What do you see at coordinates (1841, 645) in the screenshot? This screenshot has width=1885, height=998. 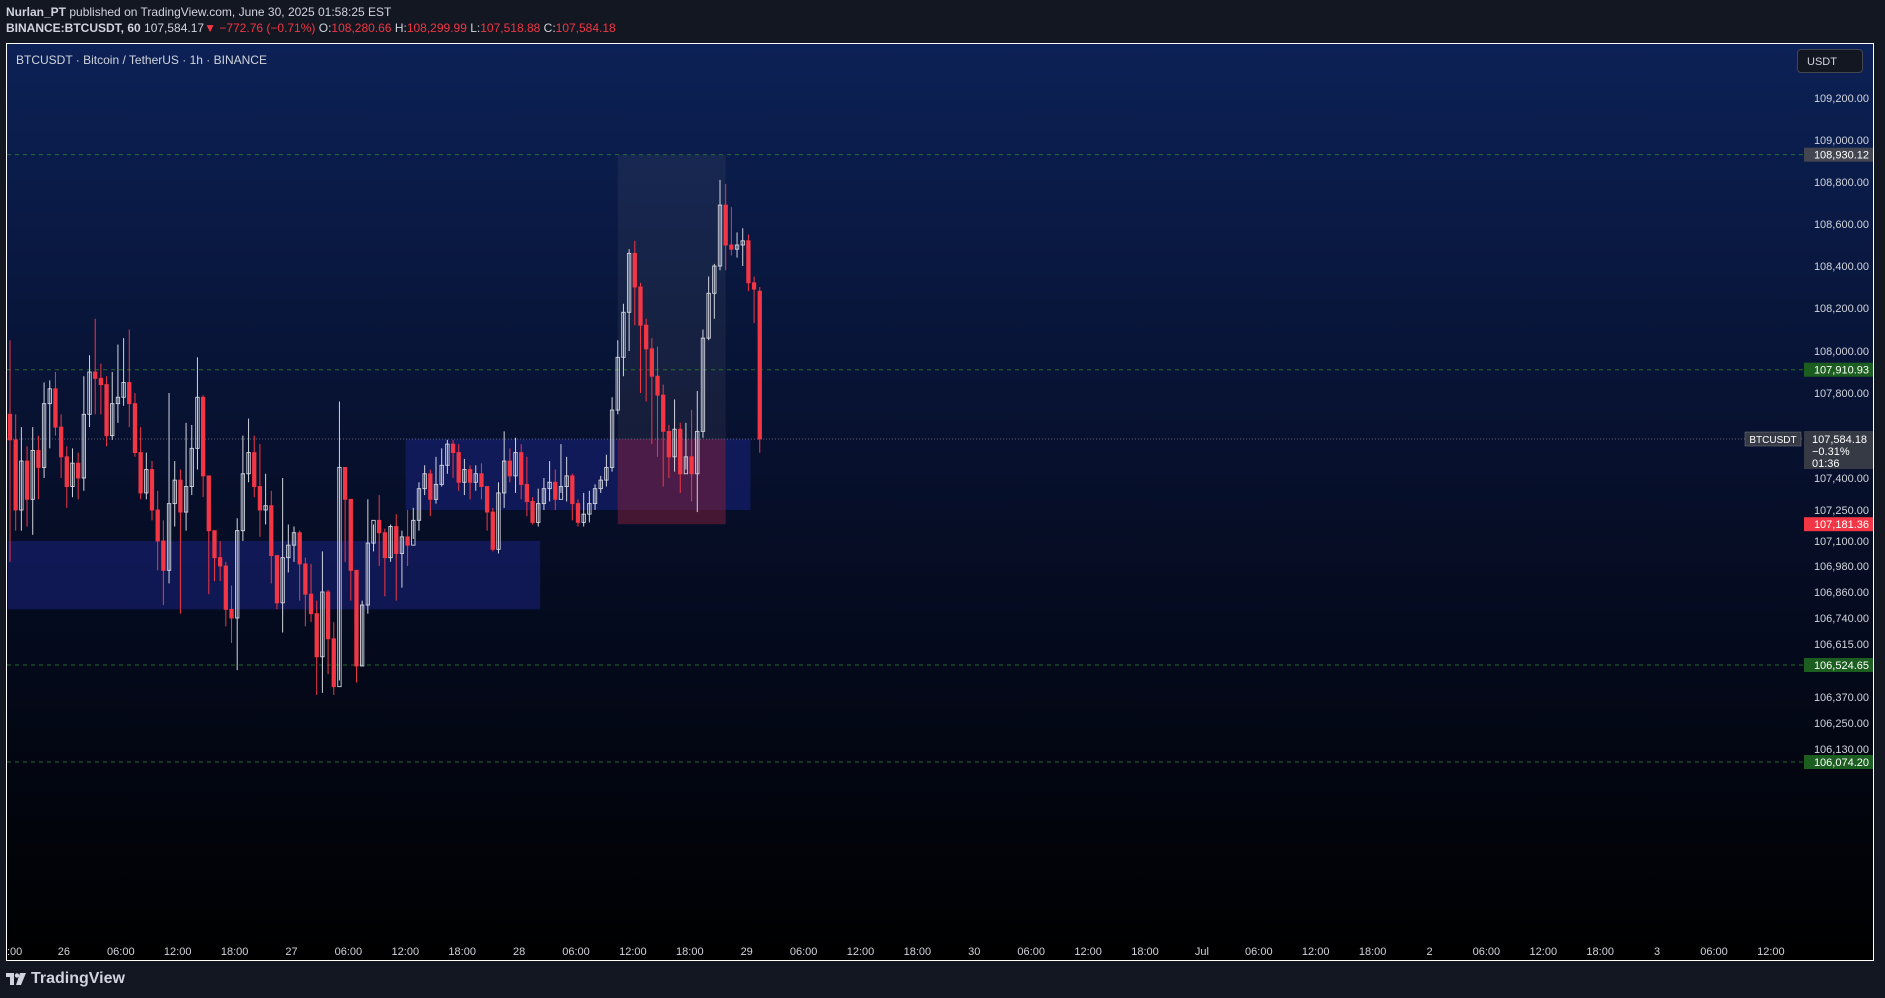 I see `price-axis-label: 106,615.00` at bounding box center [1841, 645].